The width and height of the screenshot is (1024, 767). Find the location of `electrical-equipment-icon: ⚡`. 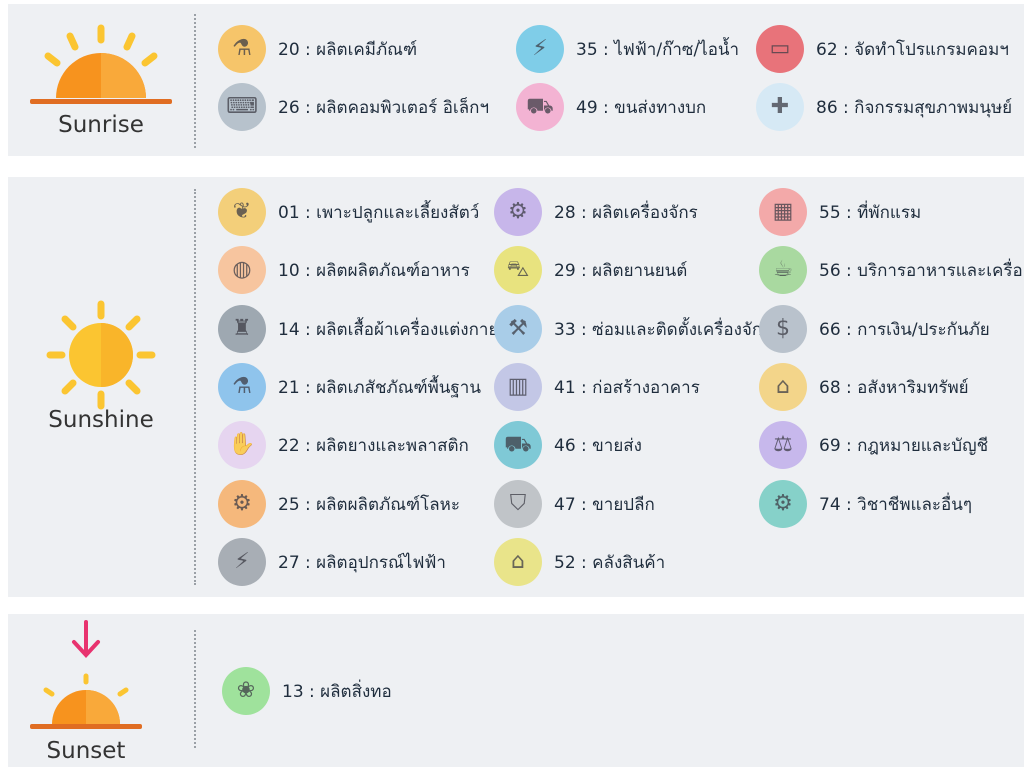

electrical-equipment-icon: ⚡ is located at coordinates (242, 562).